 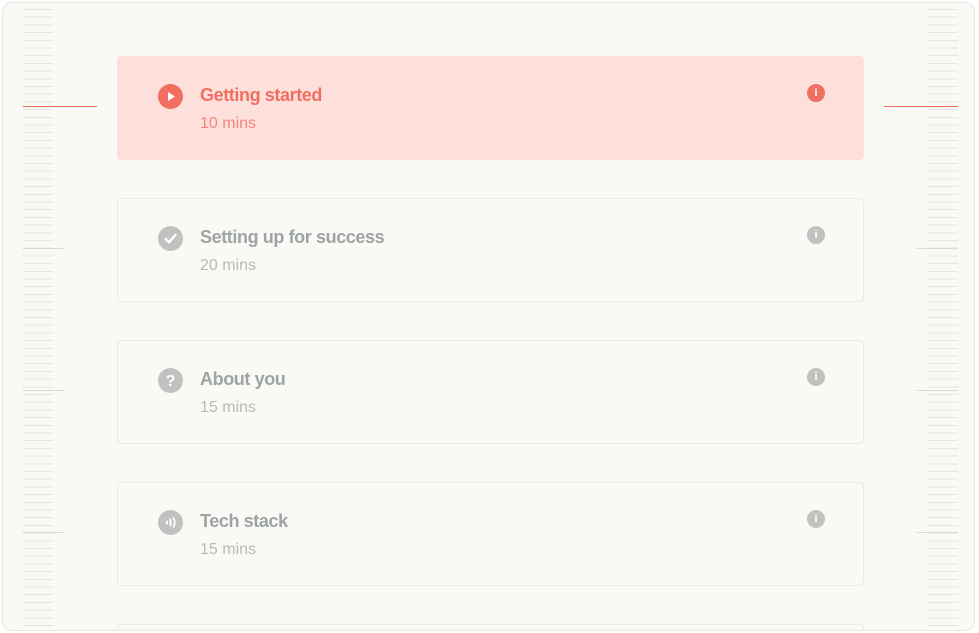 I want to click on right-ruler, so click(x=924, y=316).